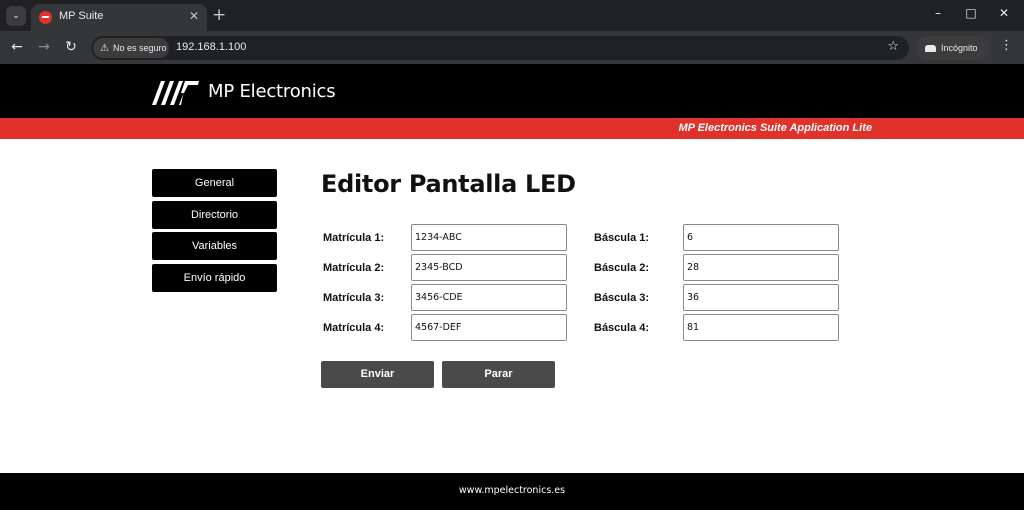 This screenshot has width=1024, height=510. I want to click on browser-tab: MP Suite ✕, so click(119, 17).